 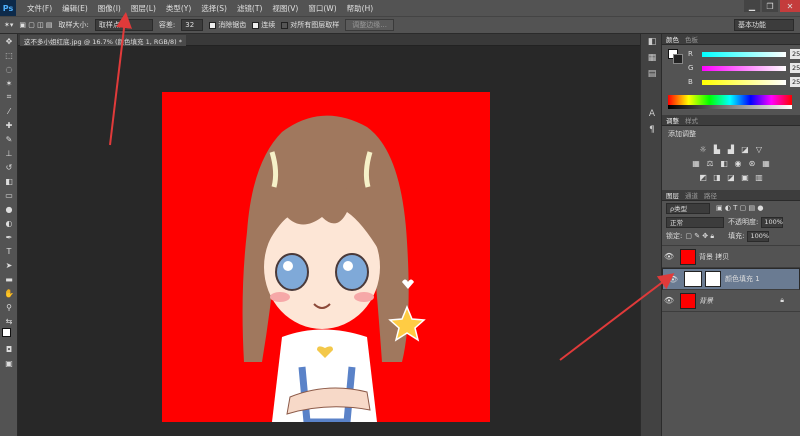 I want to click on exposure-icon: ◪, so click(x=745, y=149).